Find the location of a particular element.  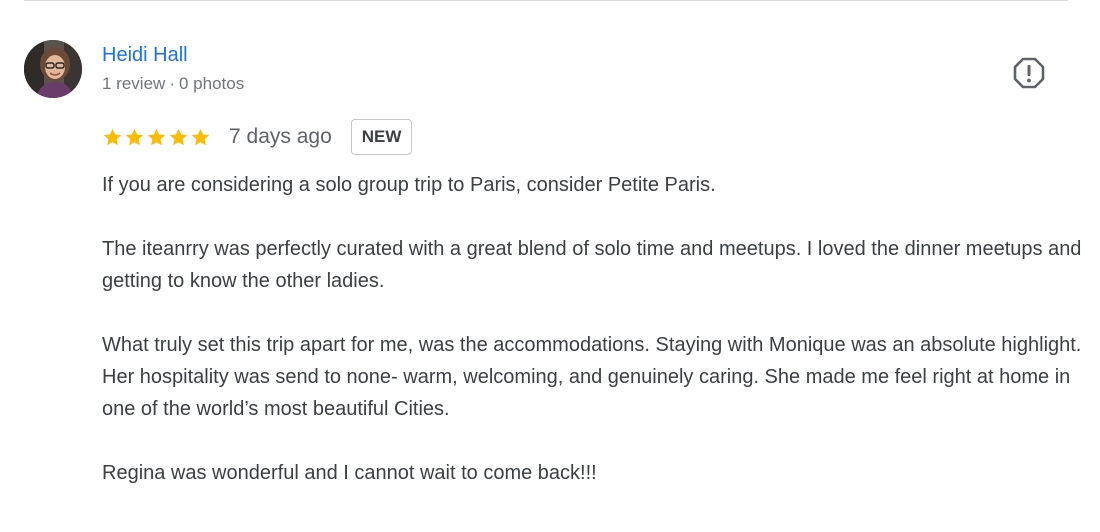

author-avatar is located at coordinates (53, 69).